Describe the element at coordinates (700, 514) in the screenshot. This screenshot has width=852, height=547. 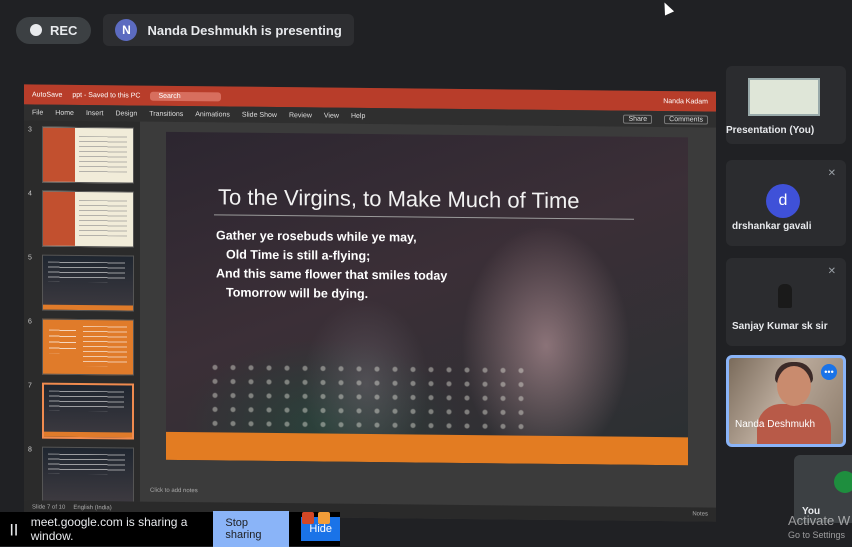
I see `notes-button: Notes` at that location.